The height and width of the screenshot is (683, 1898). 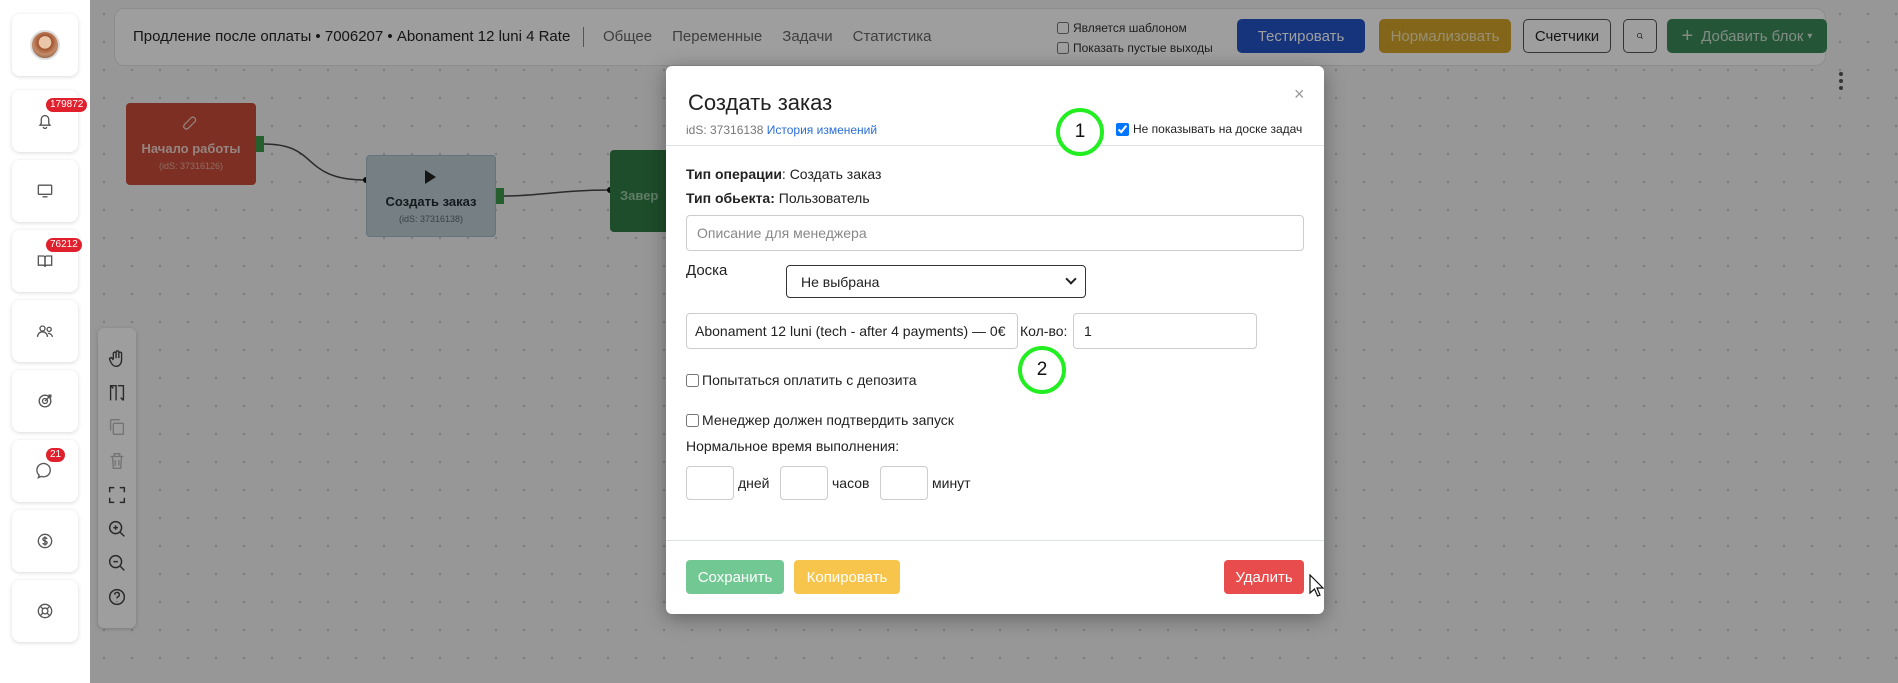 What do you see at coordinates (1165, 331) in the screenshot?
I see `quantity-input: 1` at bounding box center [1165, 331].